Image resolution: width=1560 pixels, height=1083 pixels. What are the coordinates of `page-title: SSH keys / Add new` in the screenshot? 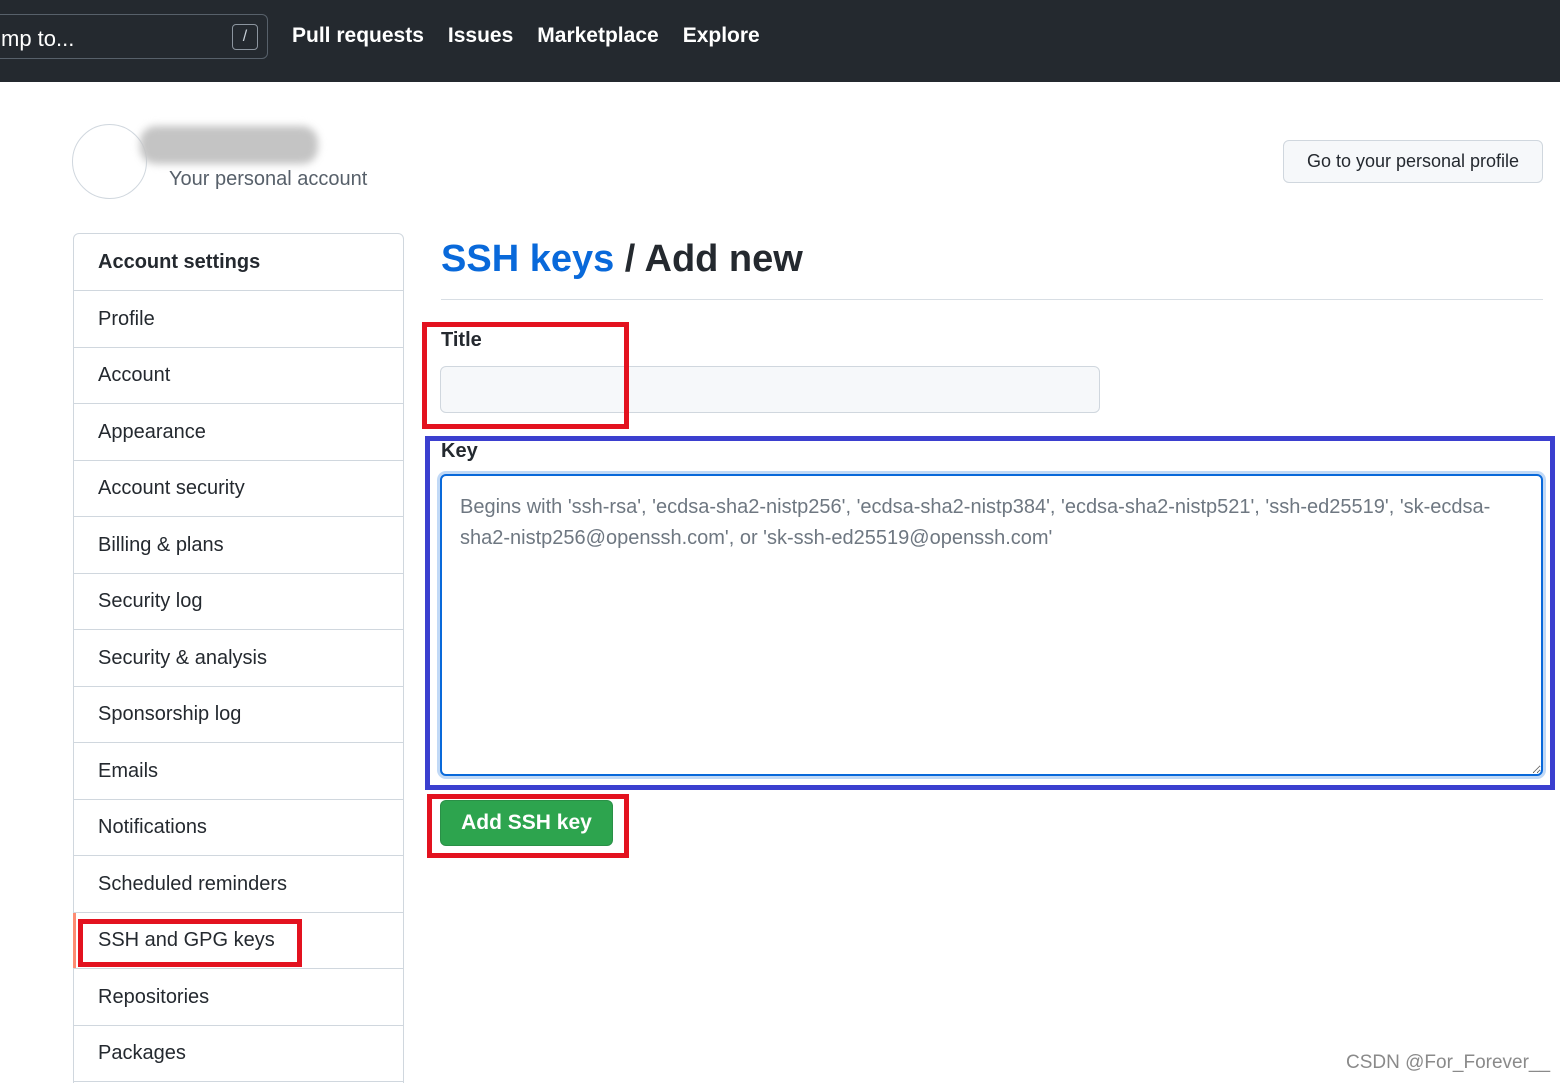 It's located at (622, 259).